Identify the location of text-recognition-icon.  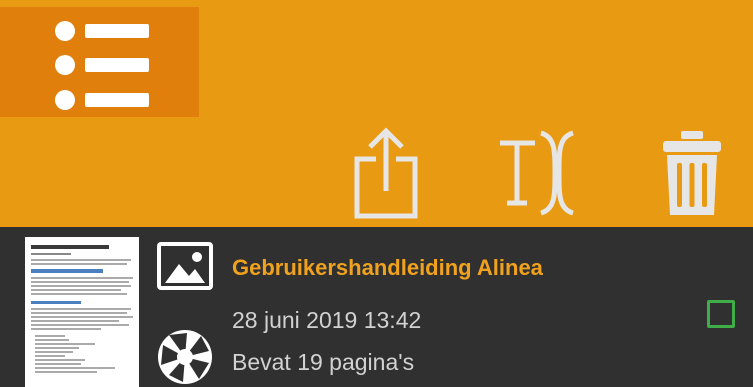
(537, 173).